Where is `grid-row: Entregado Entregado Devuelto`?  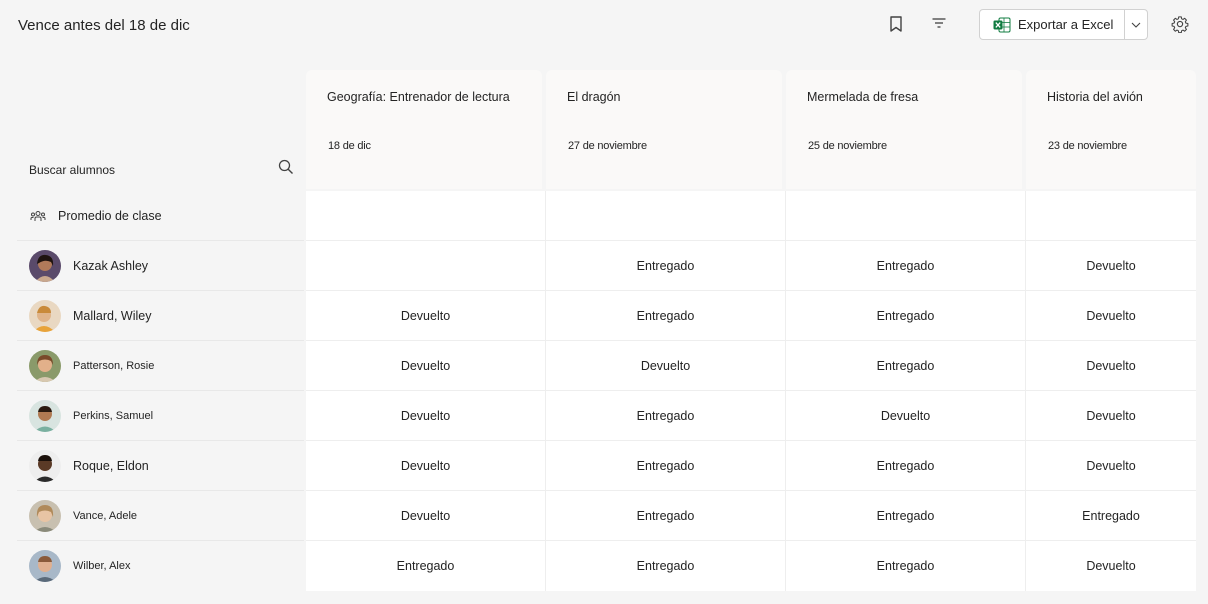
grid-row: Entregado Entregado Devuelto is located at coordinates (751, 266).